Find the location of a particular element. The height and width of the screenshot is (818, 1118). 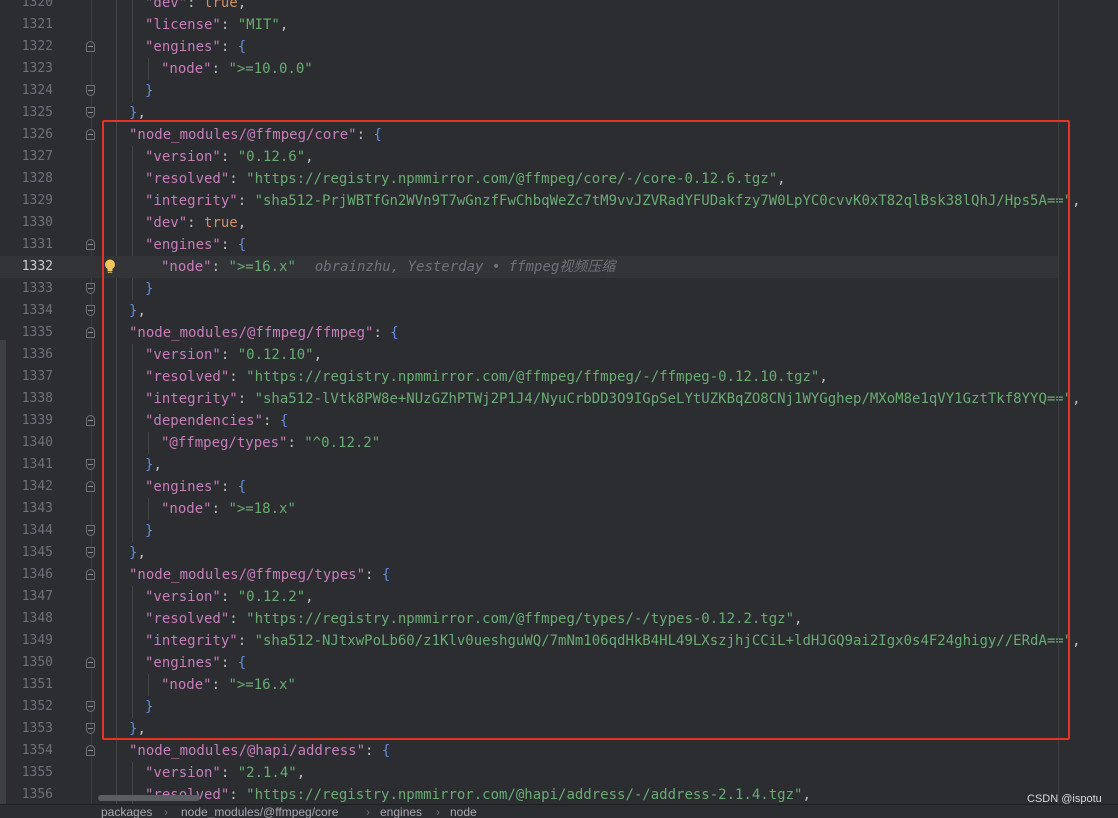

line-number: 1342 is located at coordinates (37, 486).